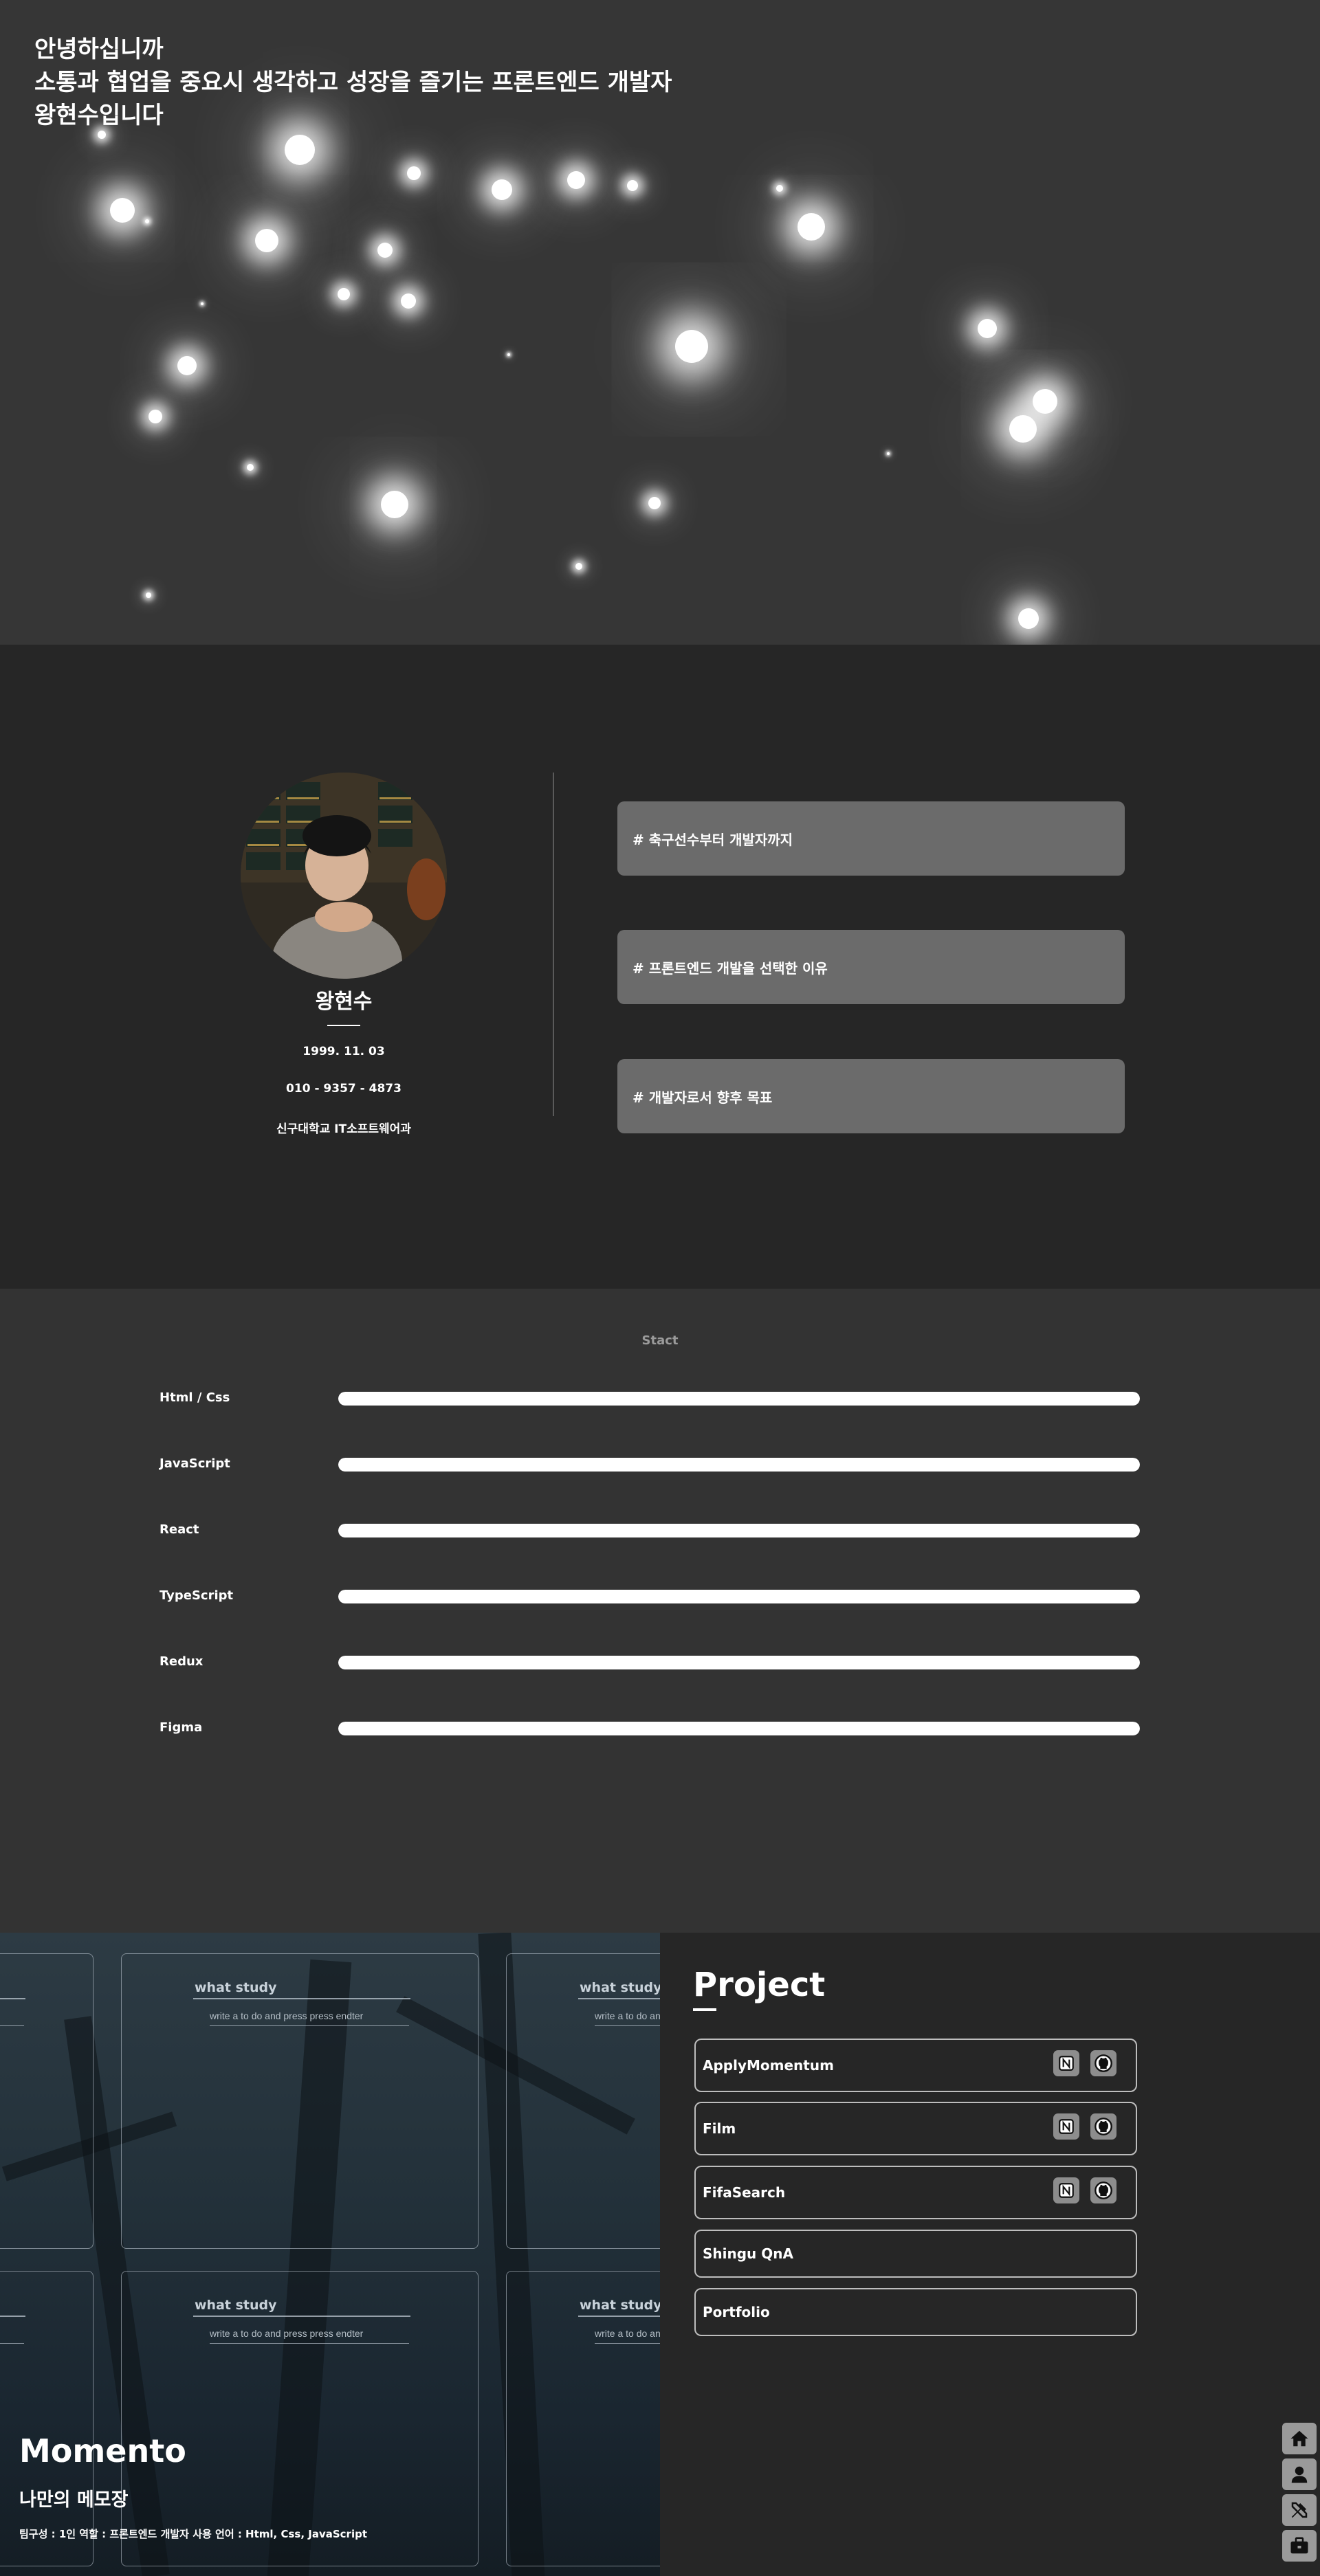 Image resolution: width=1320 pixels, height=2576 pixels. Describe the element at coordinates (704, 2009) in the screenshot. I see `project-heading-underline` at that location.